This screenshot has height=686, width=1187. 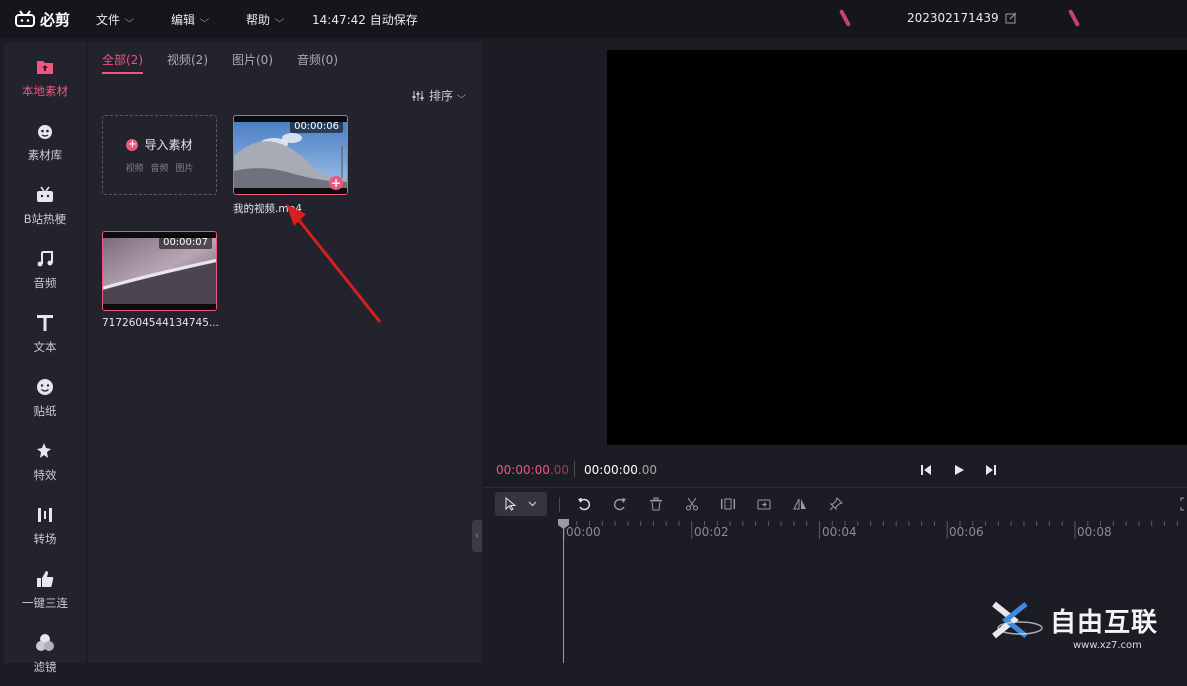 I want to click on import-types: 视频 音频 图片, so click(x=159, y=167).